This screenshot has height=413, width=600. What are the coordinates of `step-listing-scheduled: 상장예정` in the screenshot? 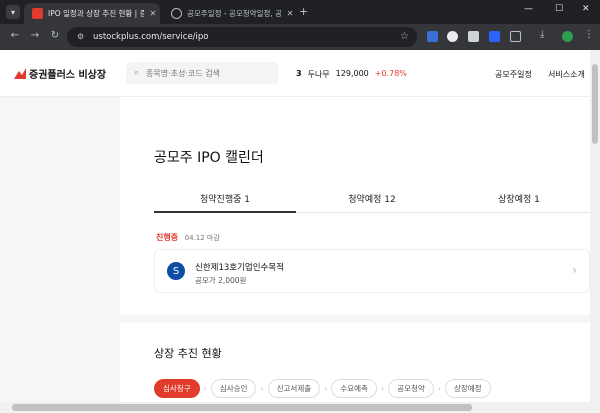 It's located at (467, 388).